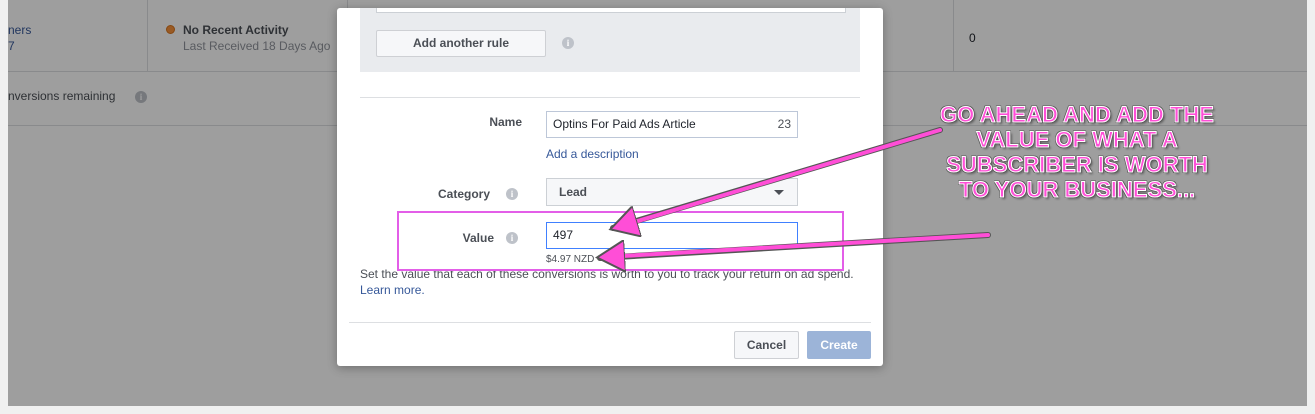  Describe the element at coordinates (779, 192) in the screenshot. I see `dropdown-caret-icon` at that location.